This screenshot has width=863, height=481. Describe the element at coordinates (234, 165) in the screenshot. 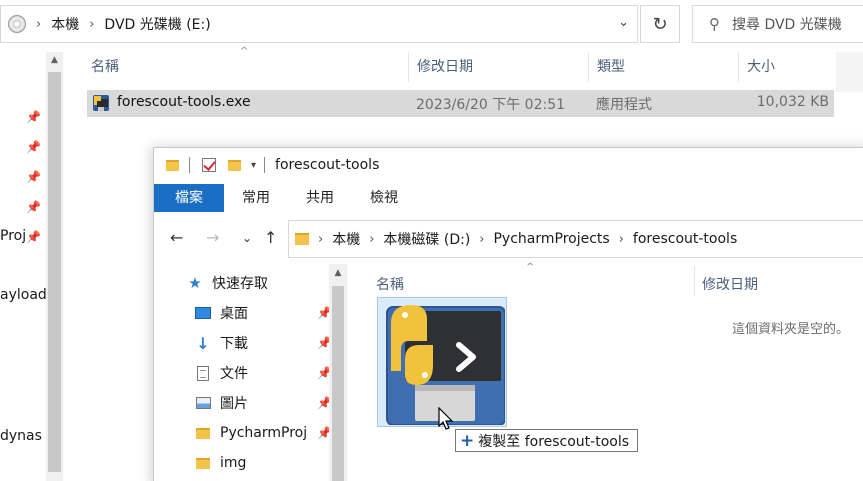

I see `new-folder-icon` at that location.